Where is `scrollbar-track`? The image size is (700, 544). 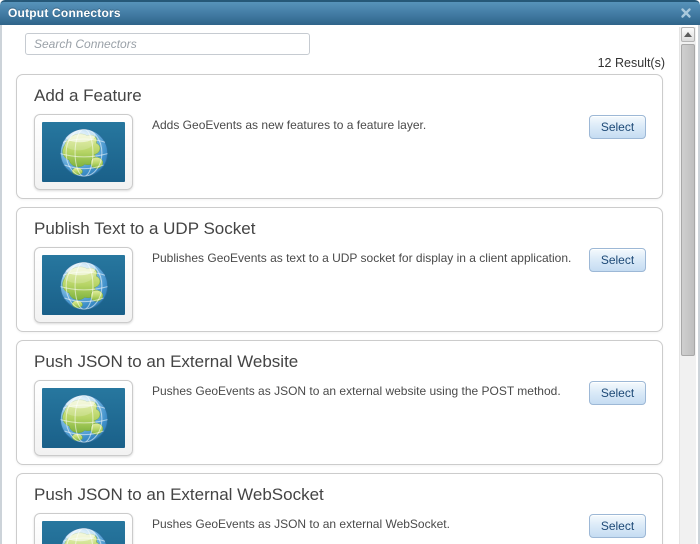
scrollbar-track is located at coordinates (687, 285).